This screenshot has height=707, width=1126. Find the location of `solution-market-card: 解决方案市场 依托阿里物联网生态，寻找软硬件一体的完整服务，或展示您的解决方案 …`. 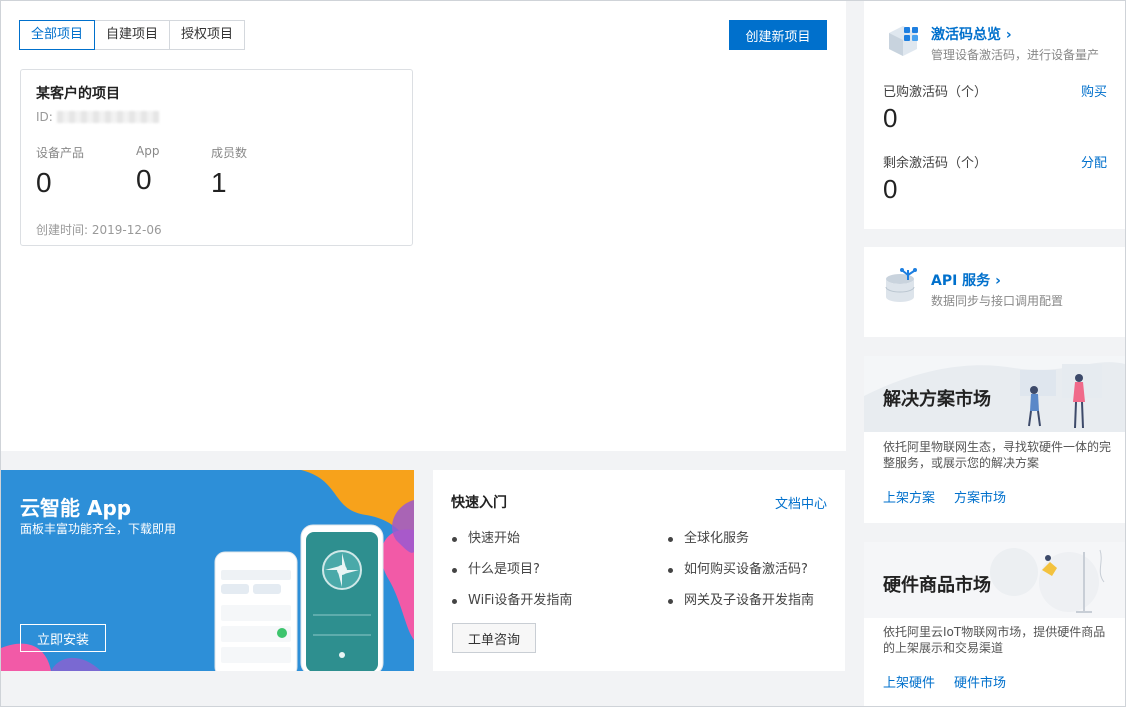

solution-market-card: 解决方案市场 依托阿里物联网生态，寻找软硬件一体的完整服务，或展示您的解决方案 … is located at coordinates (994, 439).